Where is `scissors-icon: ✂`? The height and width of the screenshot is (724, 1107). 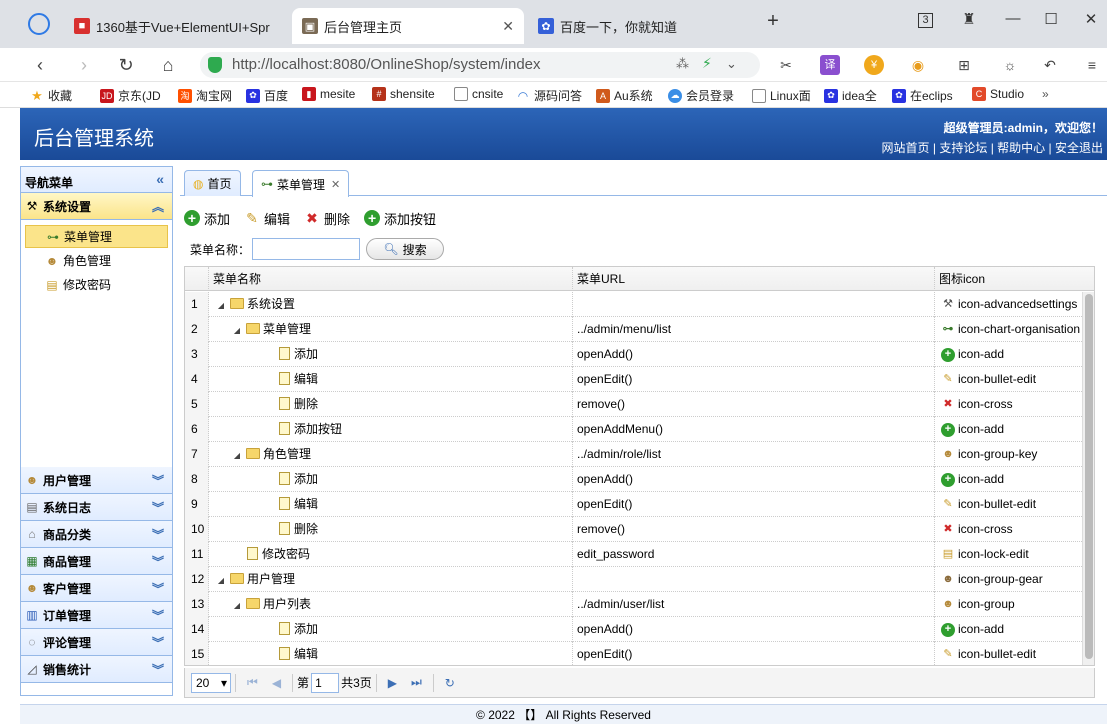
scissors-icon: ✂ is located at coordinates (786, 65).